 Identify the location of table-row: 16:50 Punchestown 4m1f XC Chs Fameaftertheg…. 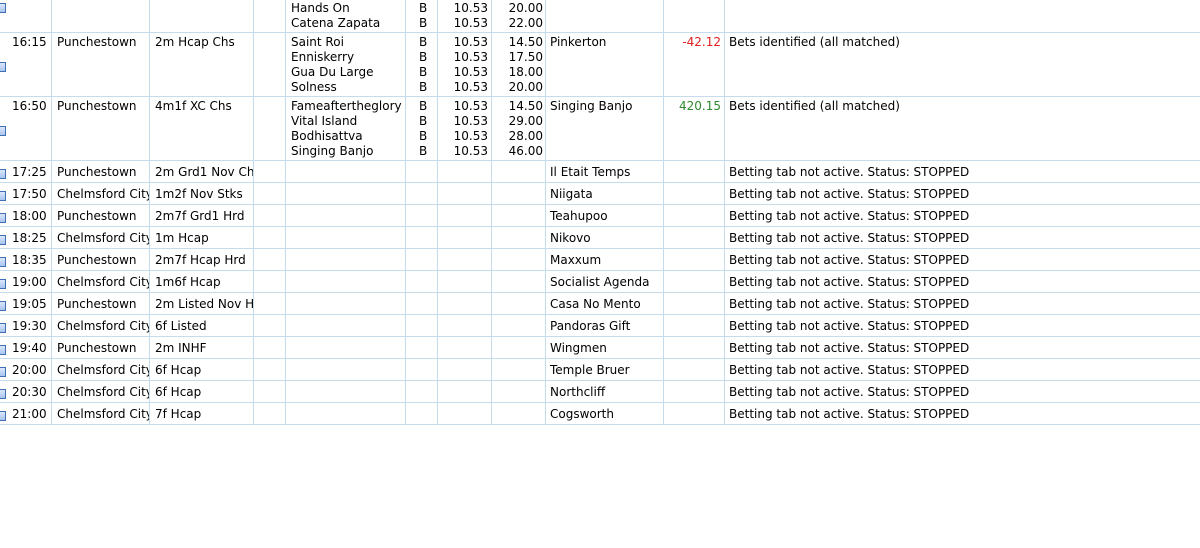
(600, 129).